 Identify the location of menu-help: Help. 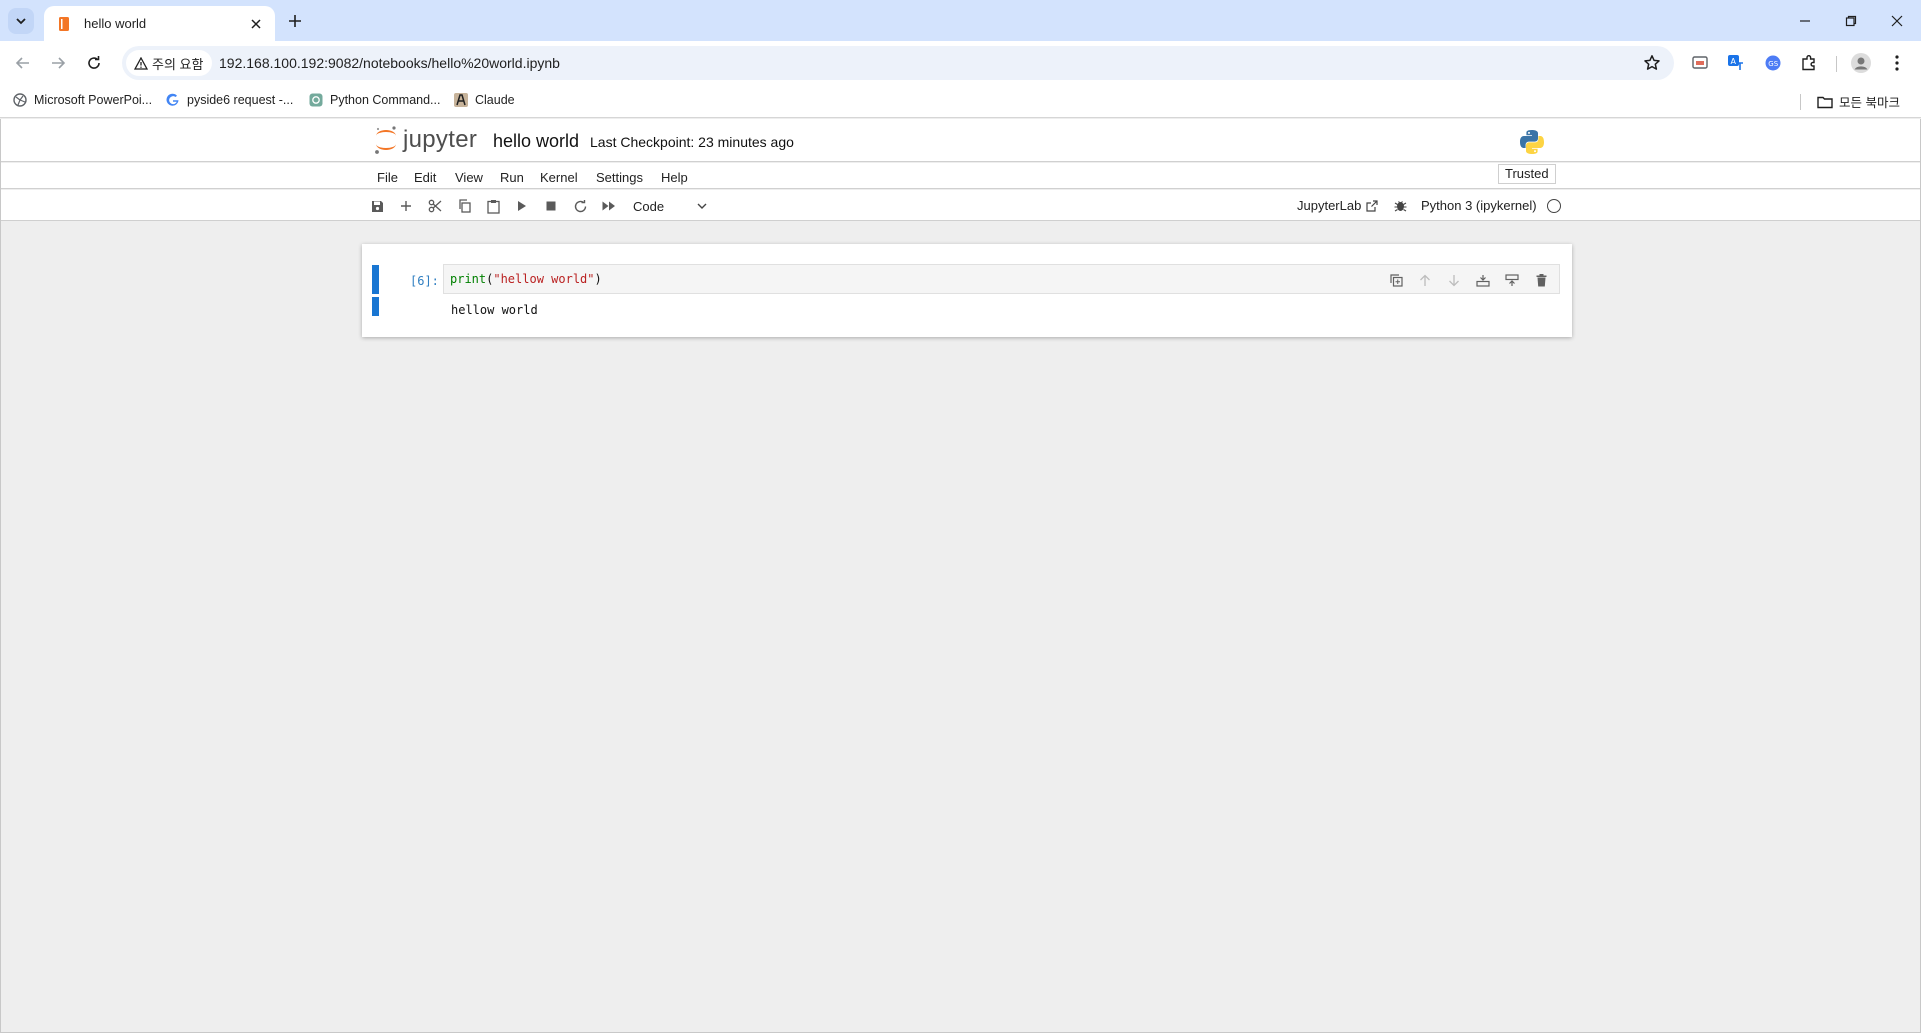
(674, 177).